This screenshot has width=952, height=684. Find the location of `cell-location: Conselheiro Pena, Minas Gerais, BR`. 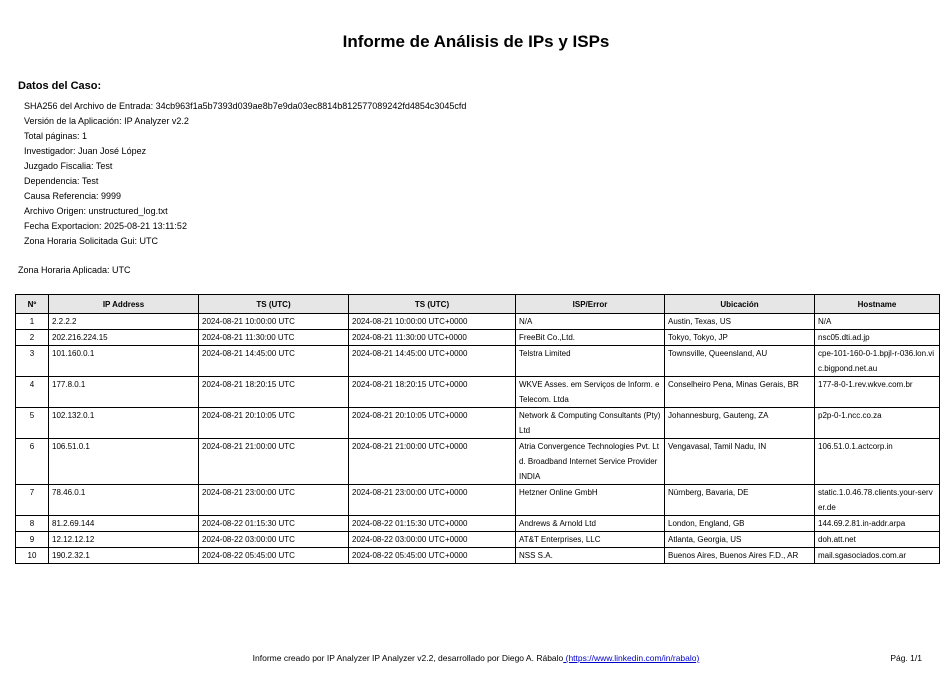

cell-location: Conselheiro Pena, Minas Gerais, BR is located at coordinates (739, 392).